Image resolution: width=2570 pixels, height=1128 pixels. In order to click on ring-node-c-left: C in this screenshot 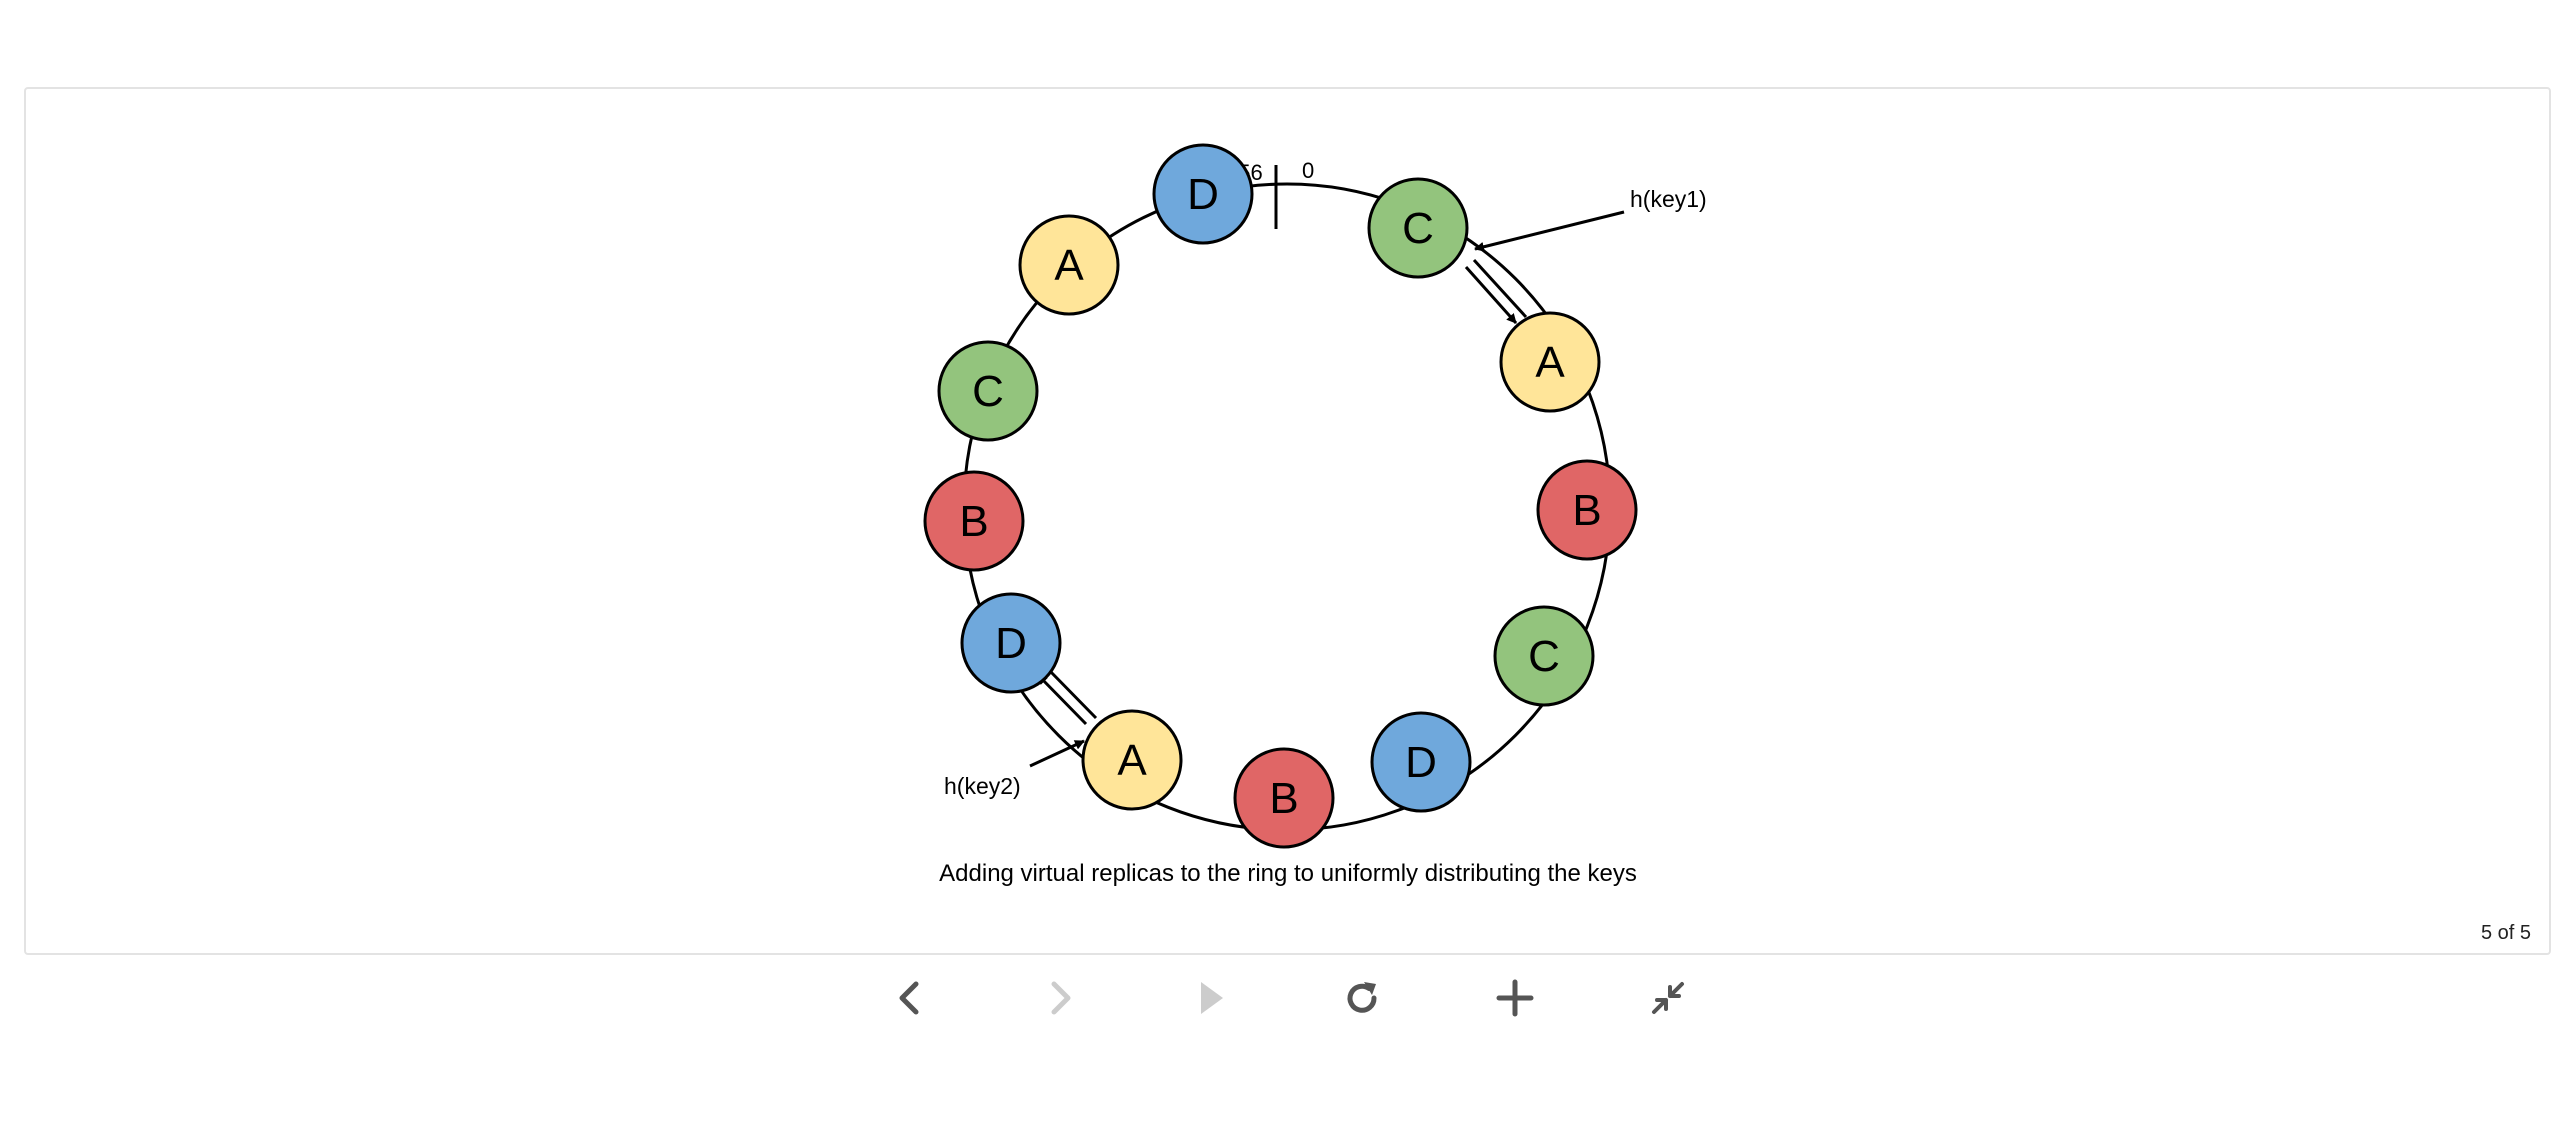, I will do `click(988, 391)`.